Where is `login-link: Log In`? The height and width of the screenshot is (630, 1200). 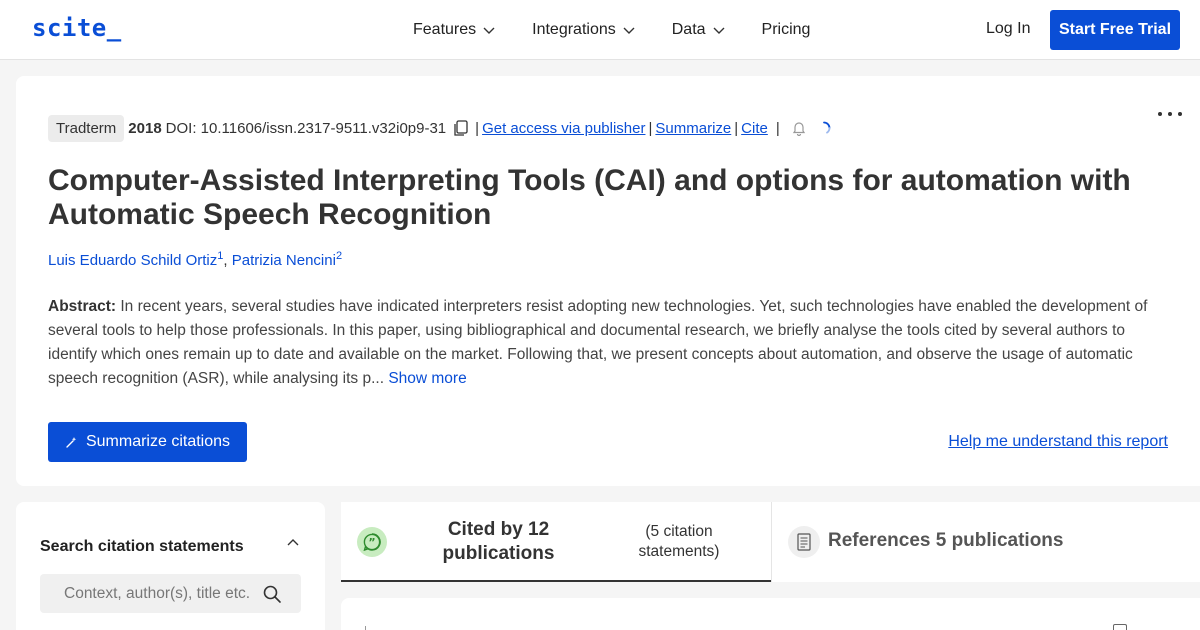 login-link: Log In is located at coordinates (1008, 29).